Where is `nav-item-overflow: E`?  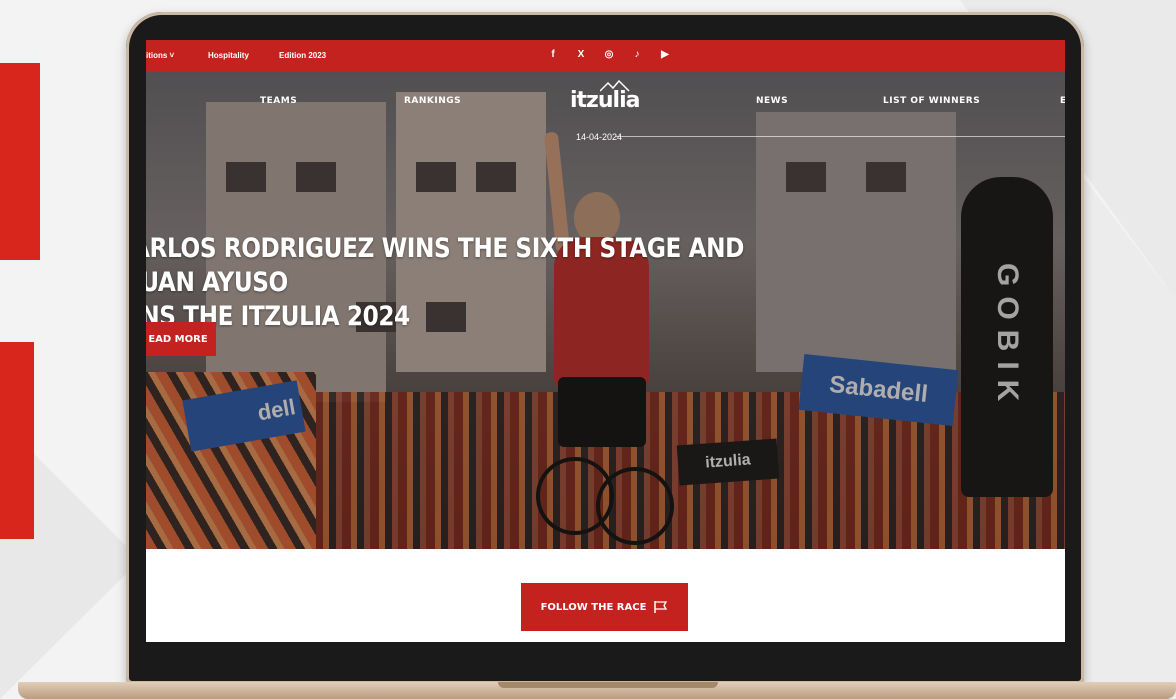 nav-item-overflow: E is located at coordinates (1062, 101).